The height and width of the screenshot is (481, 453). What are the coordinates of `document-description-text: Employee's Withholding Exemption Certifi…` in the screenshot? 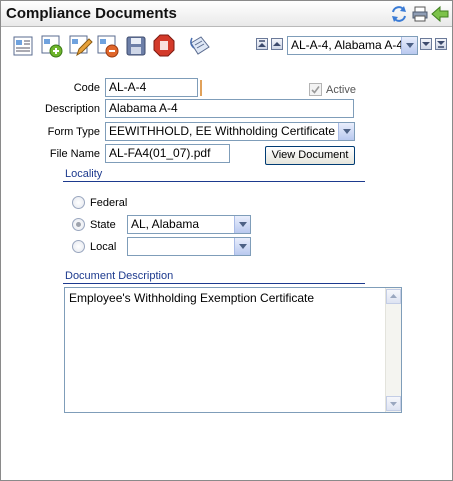 It's located at (192, 298).